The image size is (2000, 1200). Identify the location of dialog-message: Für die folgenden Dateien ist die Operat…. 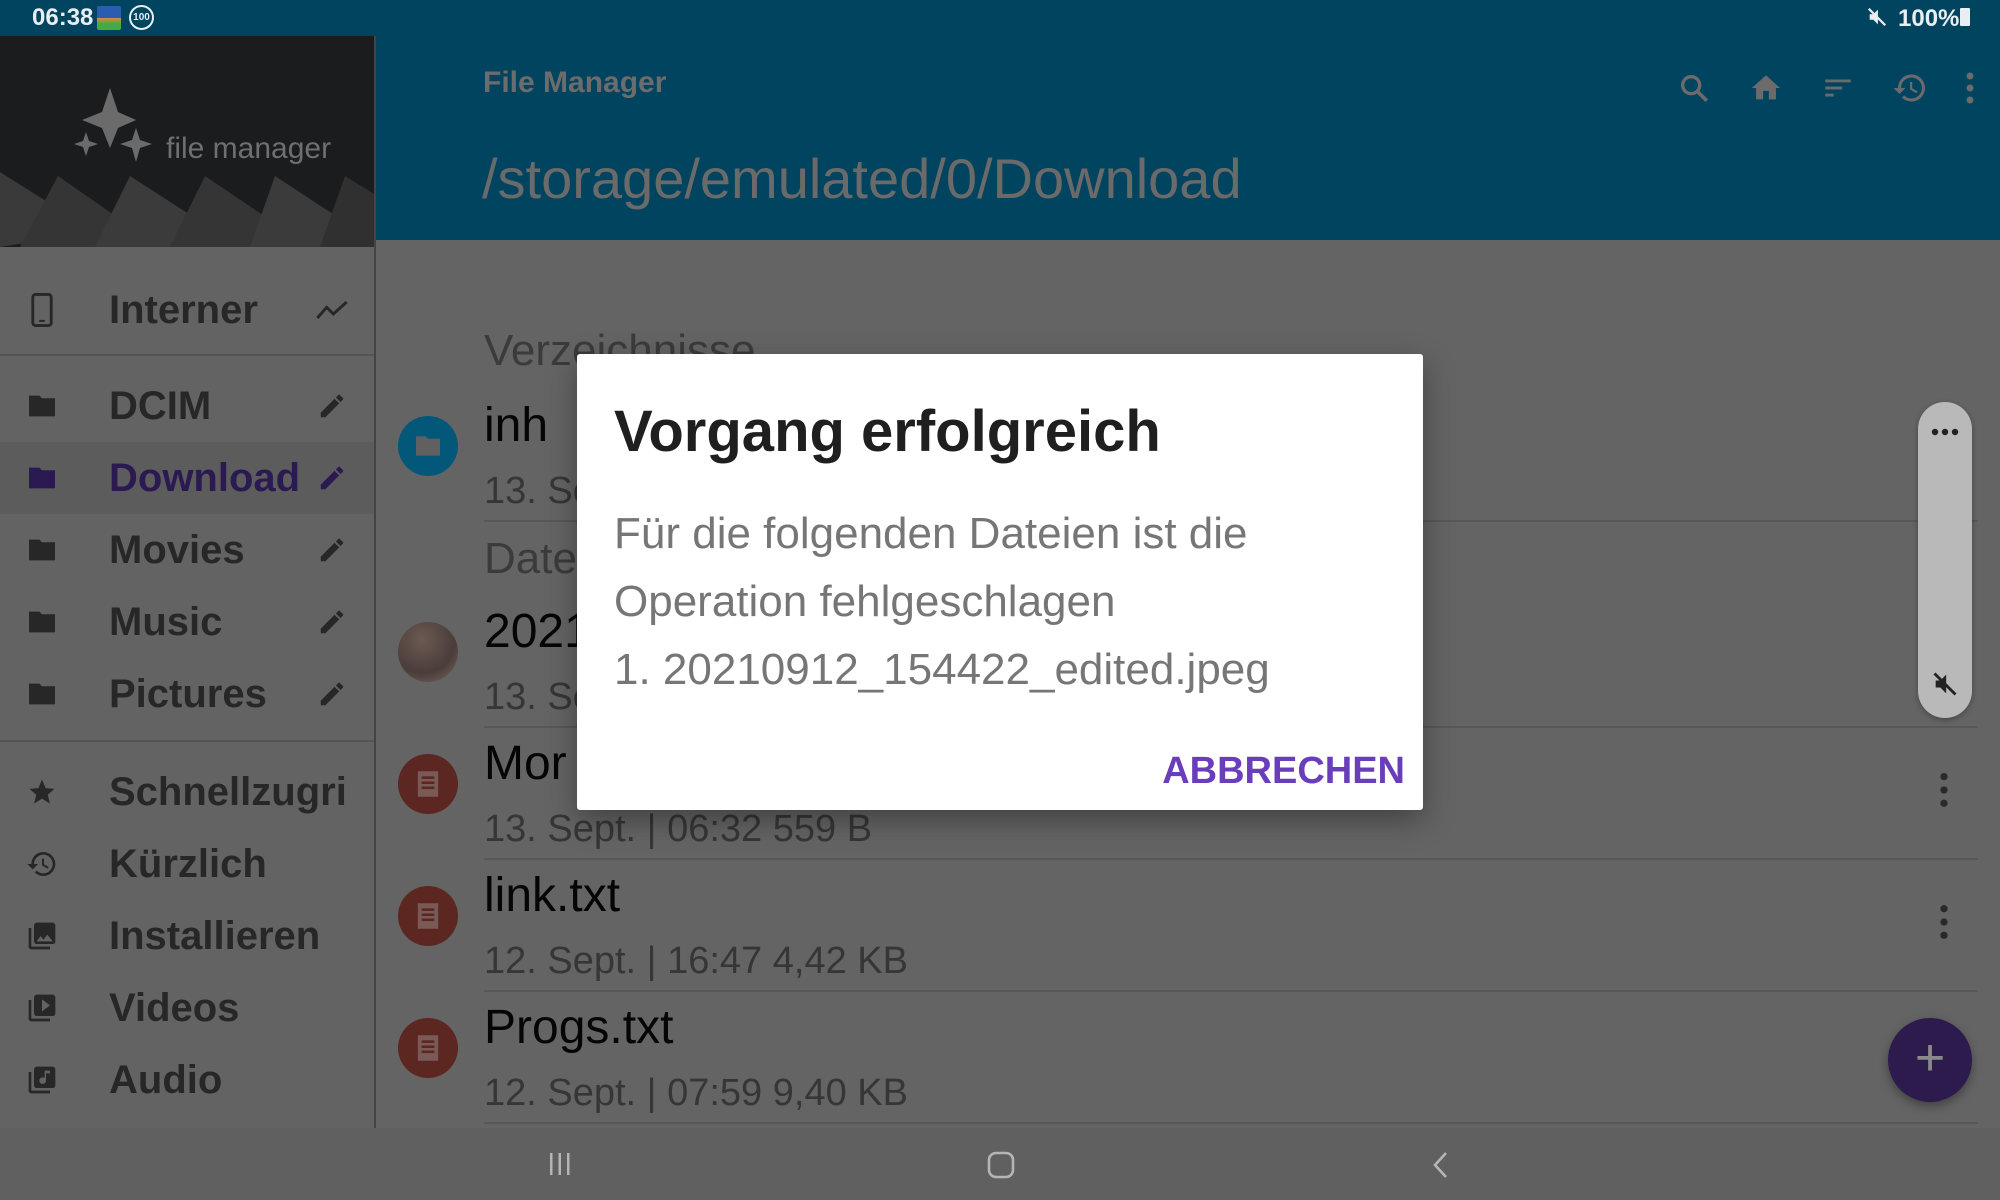
(1009, 602).